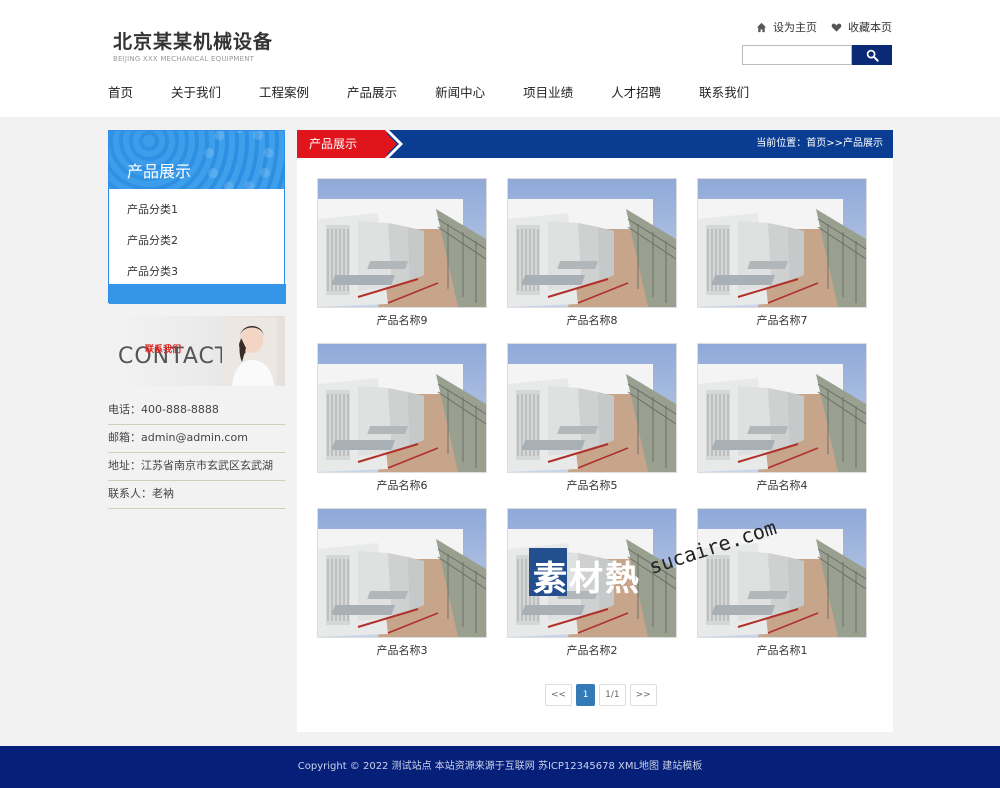  I want to click on pager-page-1: 1, so click(586, 695).